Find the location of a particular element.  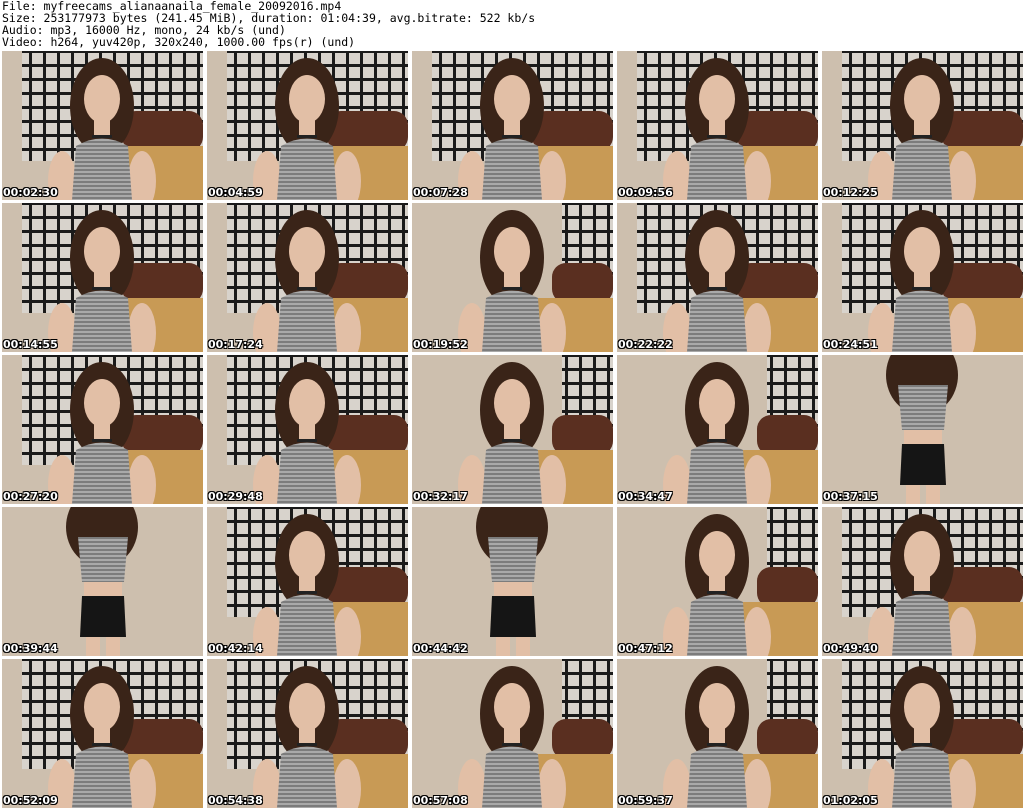

thumbnail-timestamp: 00:27:20 is located at coordinates (30, 496).